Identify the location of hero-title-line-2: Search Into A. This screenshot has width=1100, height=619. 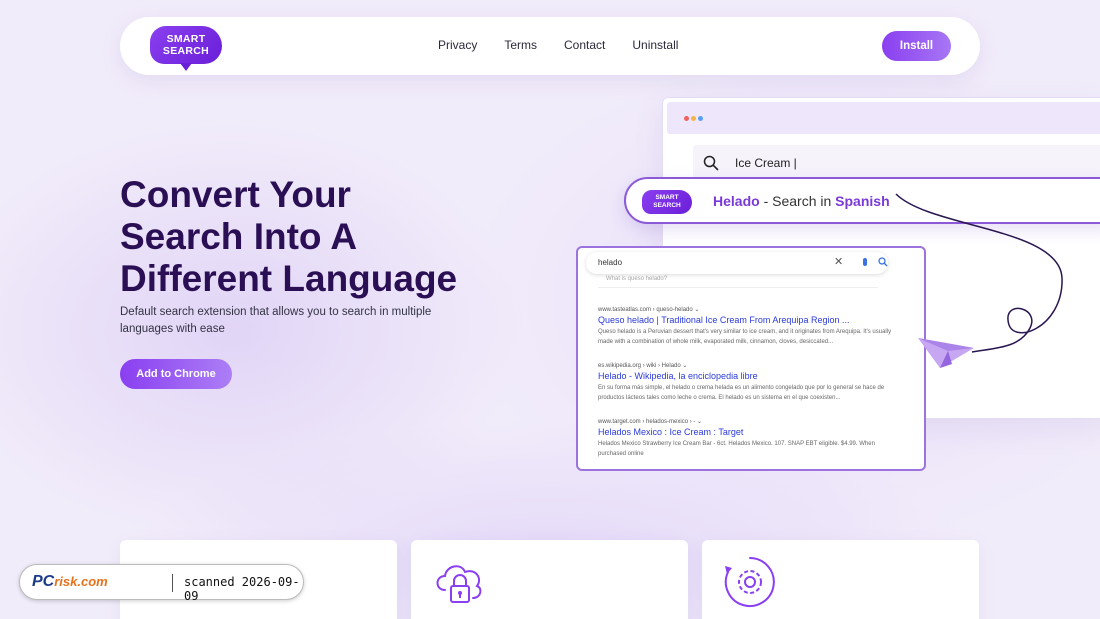
(239, 236).